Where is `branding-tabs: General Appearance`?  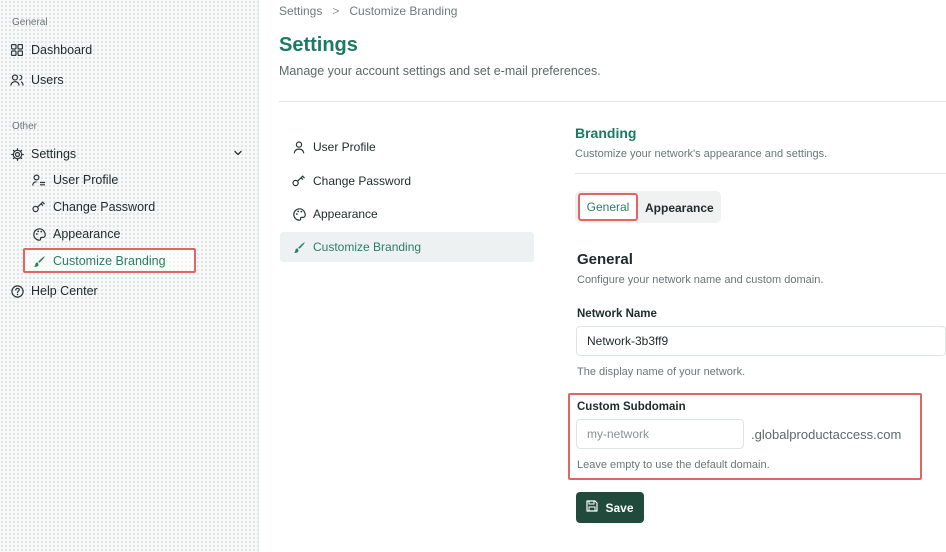
branding-tabs: General Appearance is located at coordinates (648, 207).